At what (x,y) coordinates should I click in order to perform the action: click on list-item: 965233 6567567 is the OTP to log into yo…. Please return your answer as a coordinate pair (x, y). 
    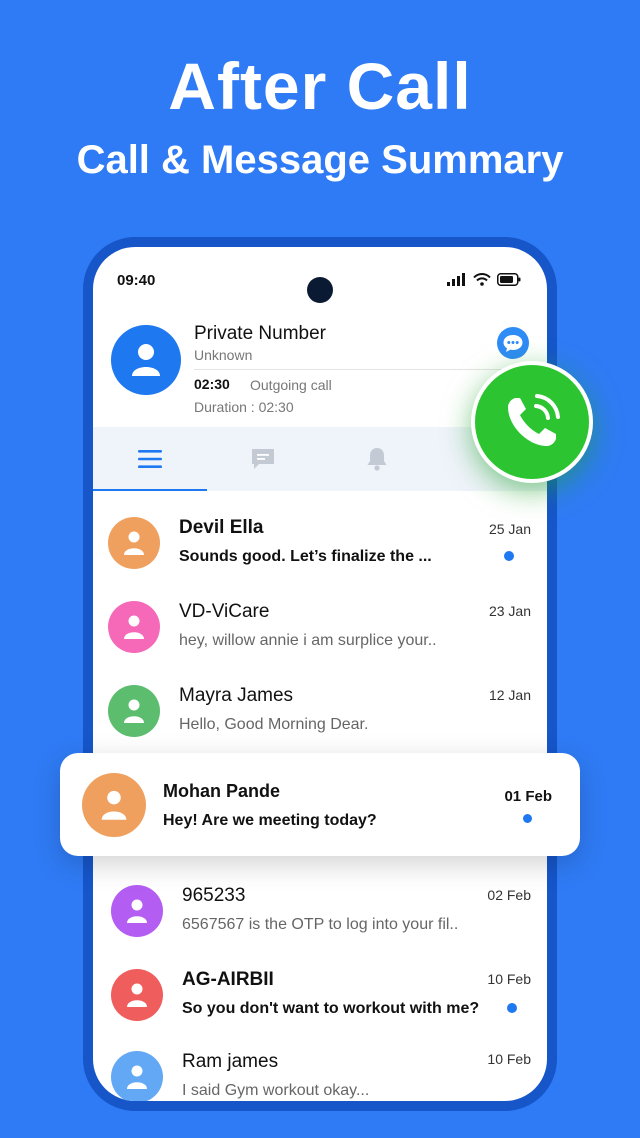
    Looking at the image, I should click on (320, 913).